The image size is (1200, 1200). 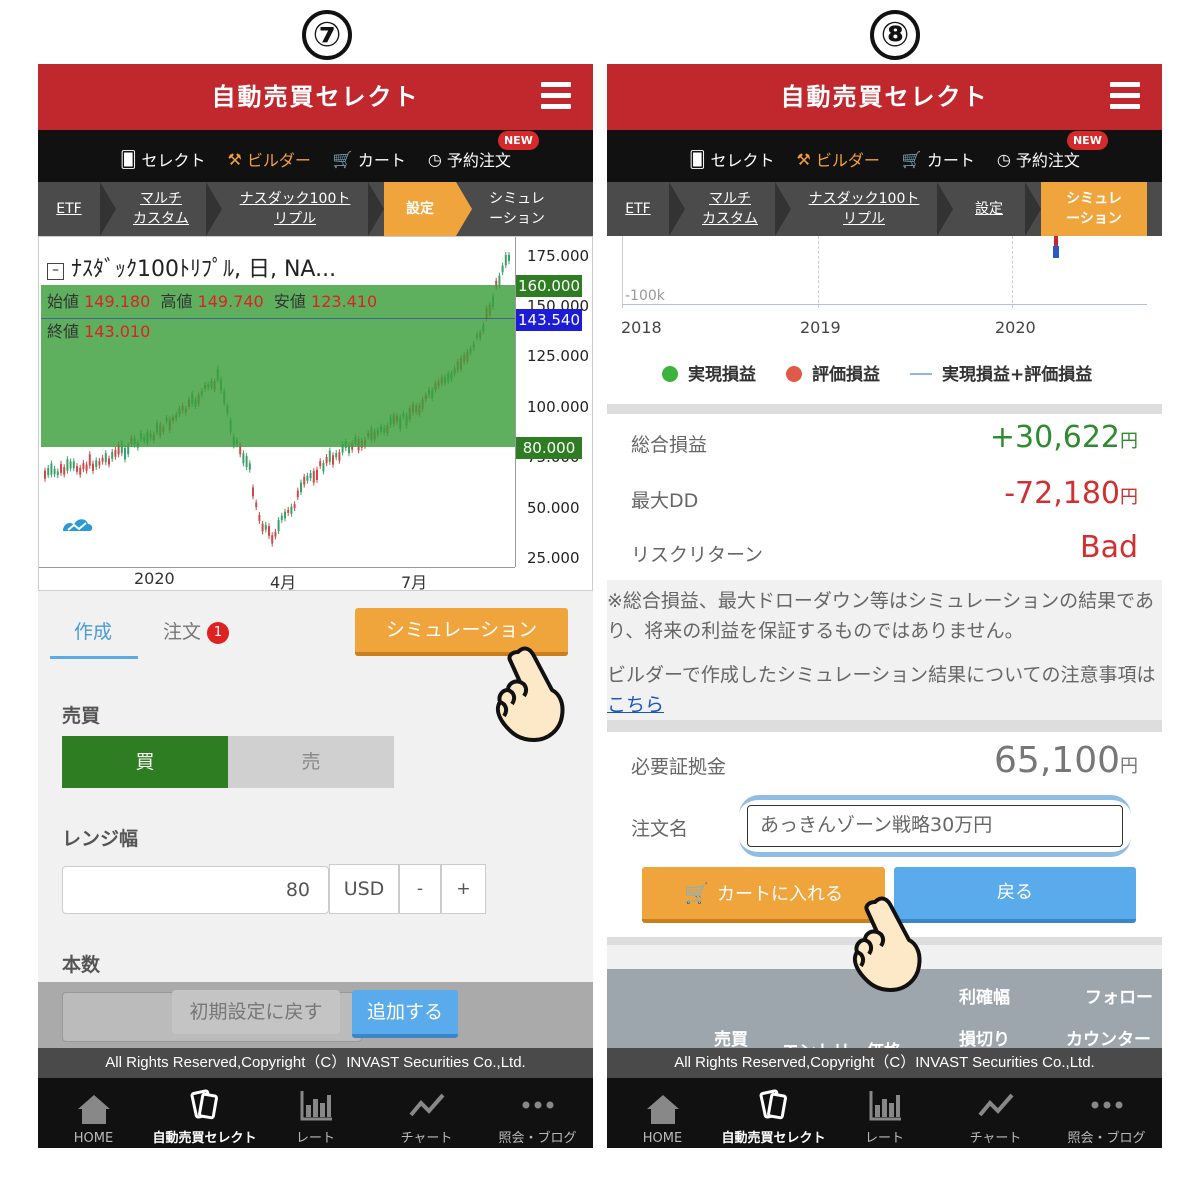 I want to click on close-value: 143.010, so click(x=117, y=331).